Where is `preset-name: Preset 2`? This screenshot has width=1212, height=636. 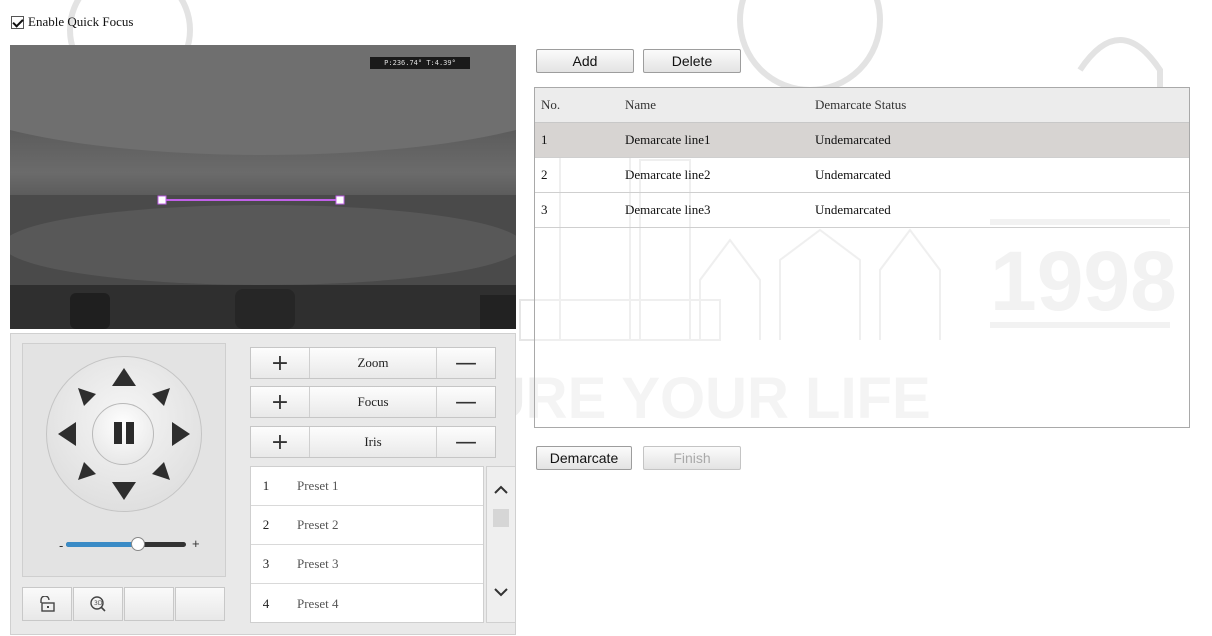 preset-name: Preset 2 is located at coordinates (318, 524).